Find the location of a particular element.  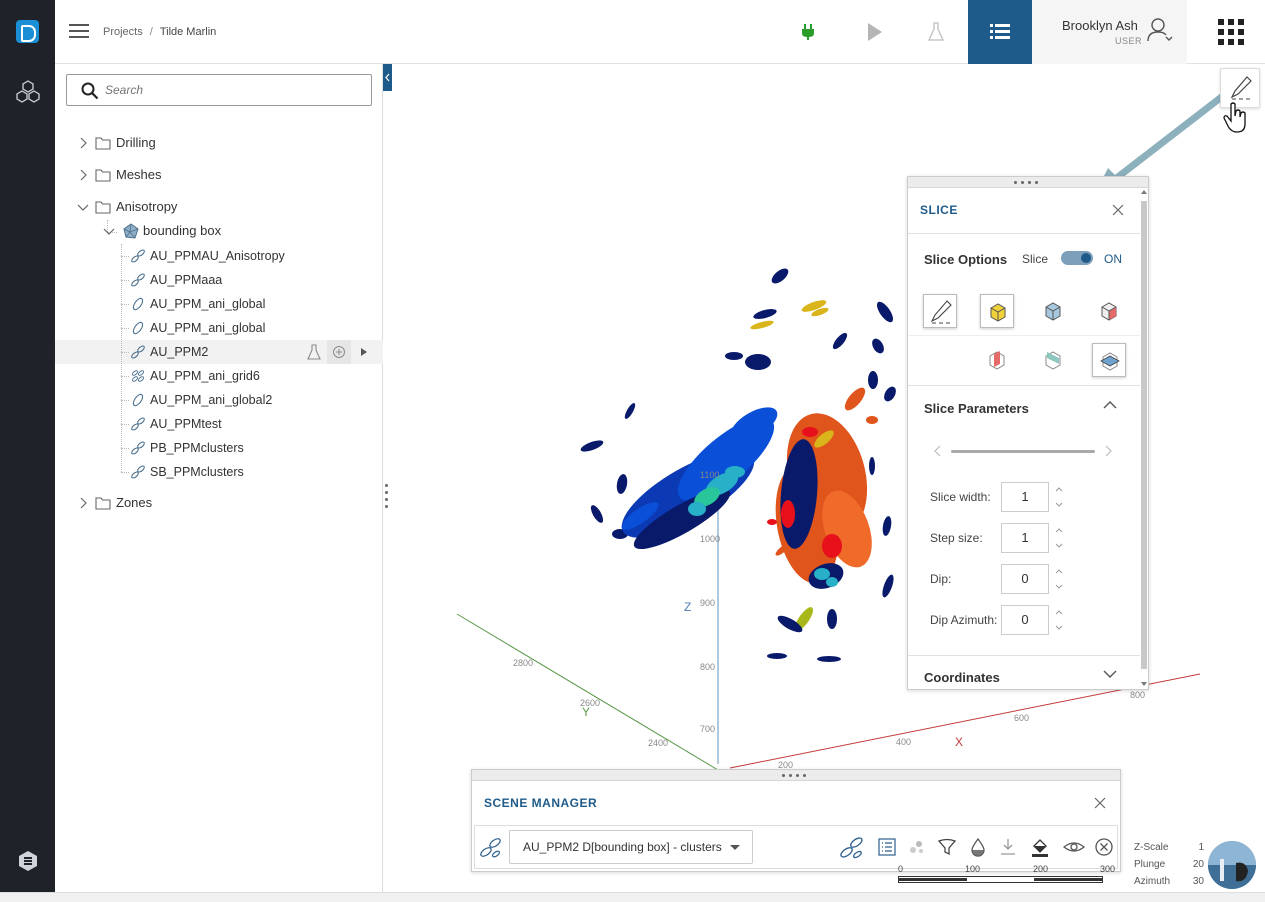

help-badge-icon is located at coordinates (28, 861).